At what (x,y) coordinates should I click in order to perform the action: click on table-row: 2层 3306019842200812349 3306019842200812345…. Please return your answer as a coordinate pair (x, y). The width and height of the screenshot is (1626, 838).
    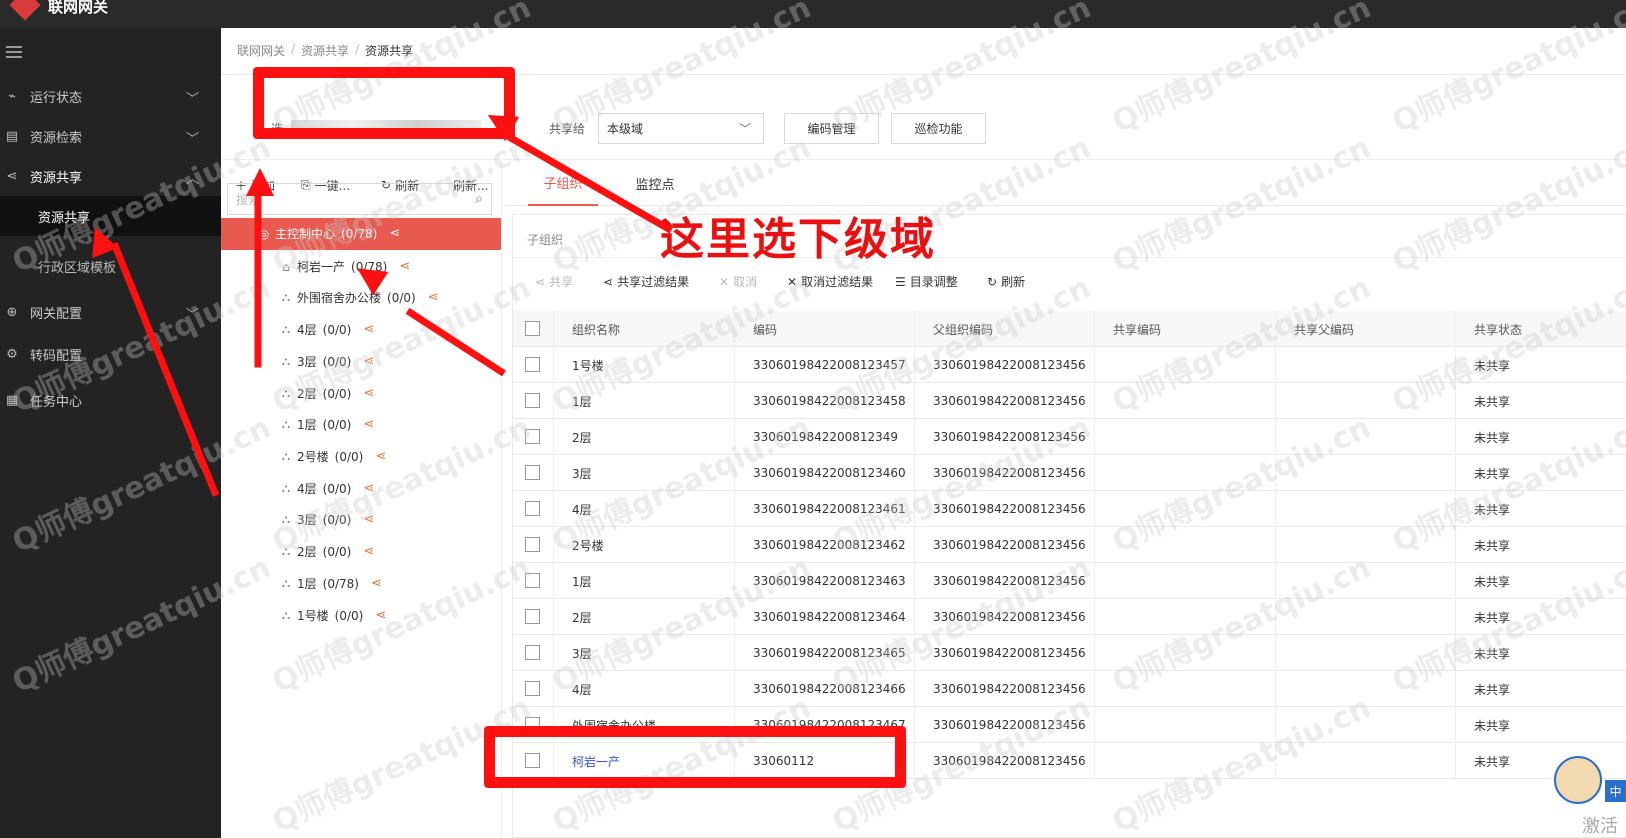
    Looking at the image, I should click on (1069, 437).